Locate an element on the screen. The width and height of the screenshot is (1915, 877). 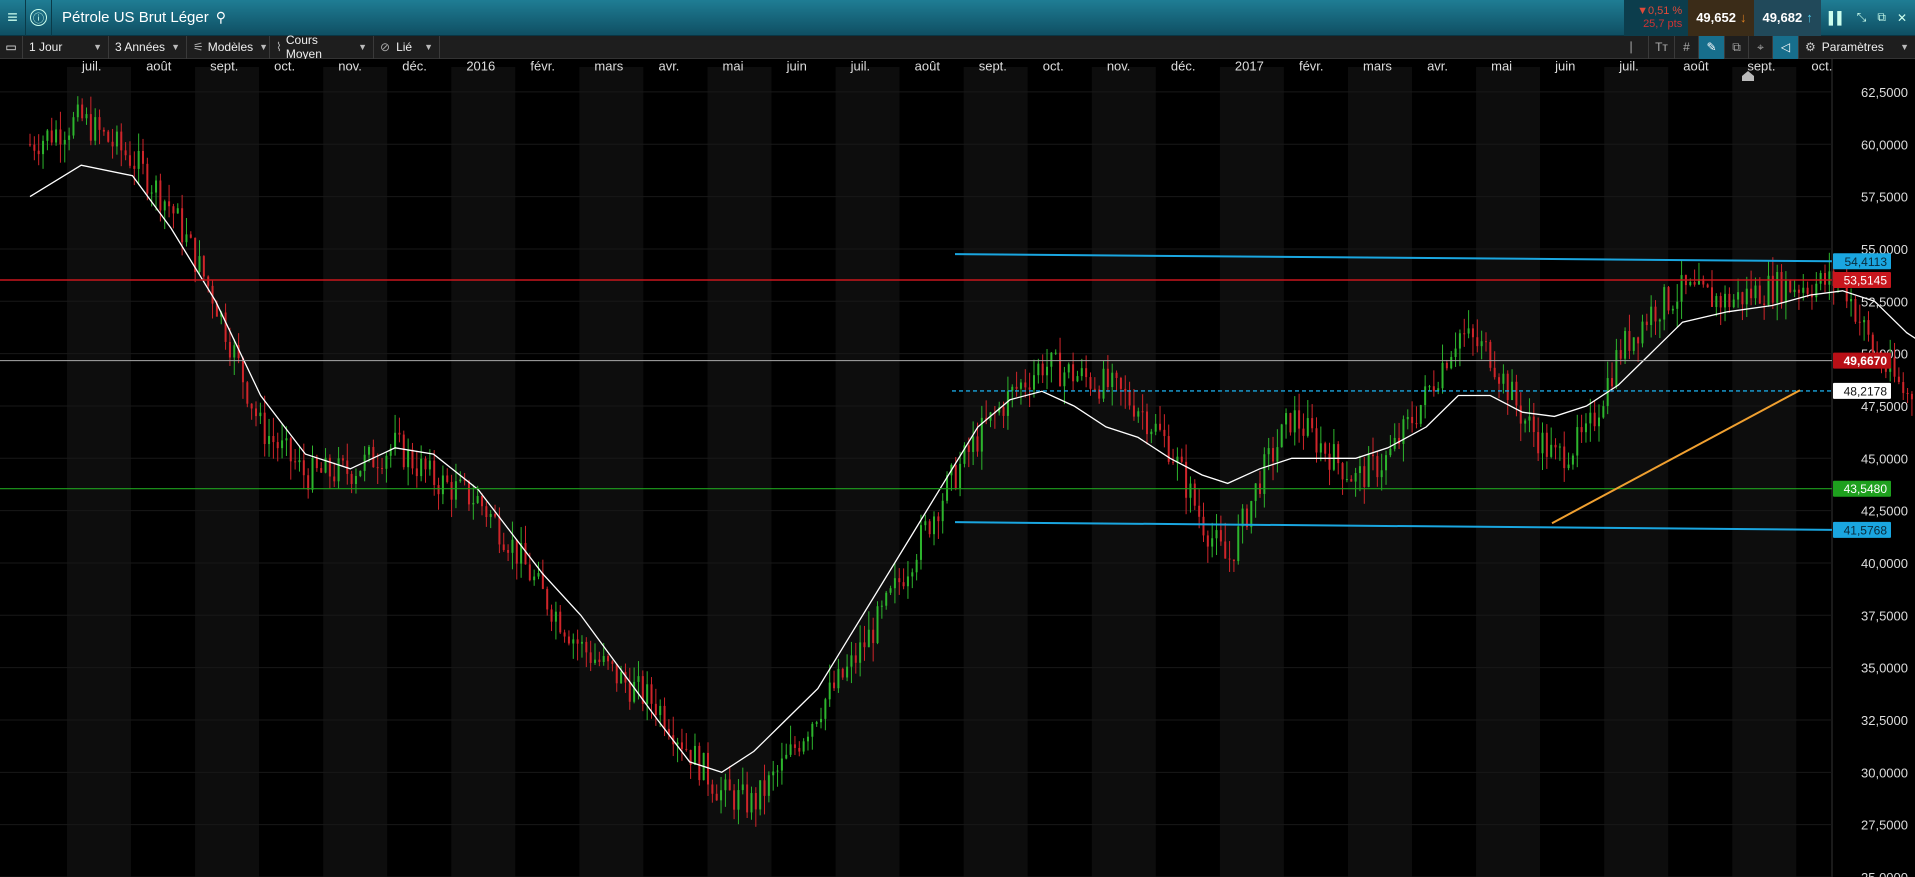
y-tick-label: 47,5000 is located at coordinates (1884, 406).